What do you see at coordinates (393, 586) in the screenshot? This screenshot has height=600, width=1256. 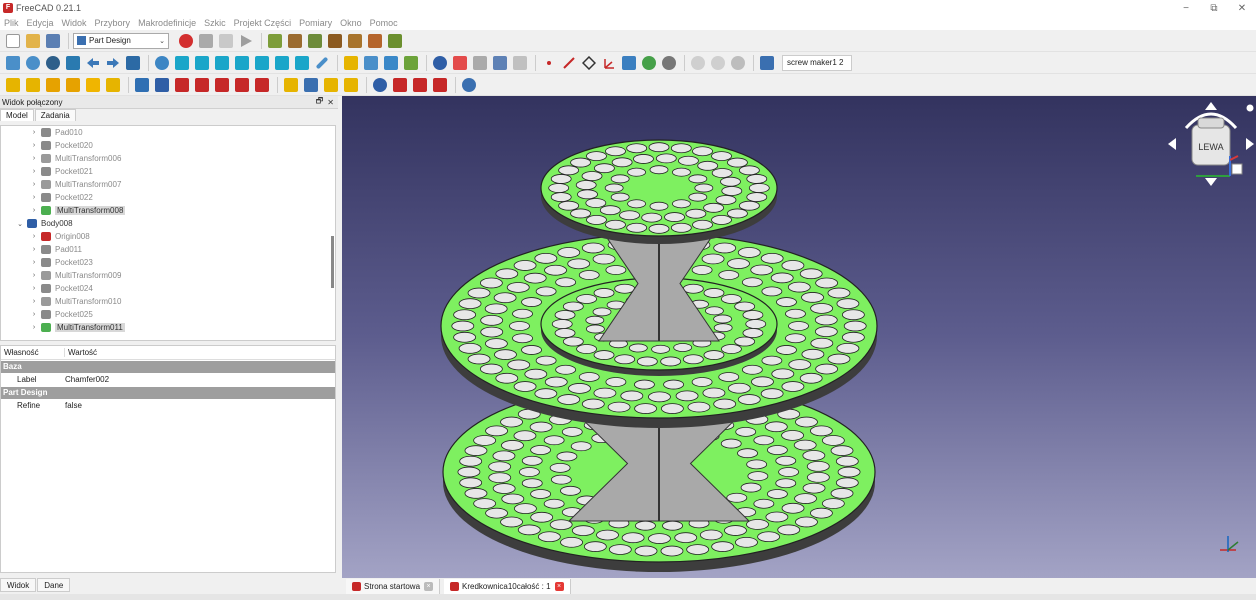 I see `tab-start-page: Strona startowa ×` at bounding box center [393, 586].